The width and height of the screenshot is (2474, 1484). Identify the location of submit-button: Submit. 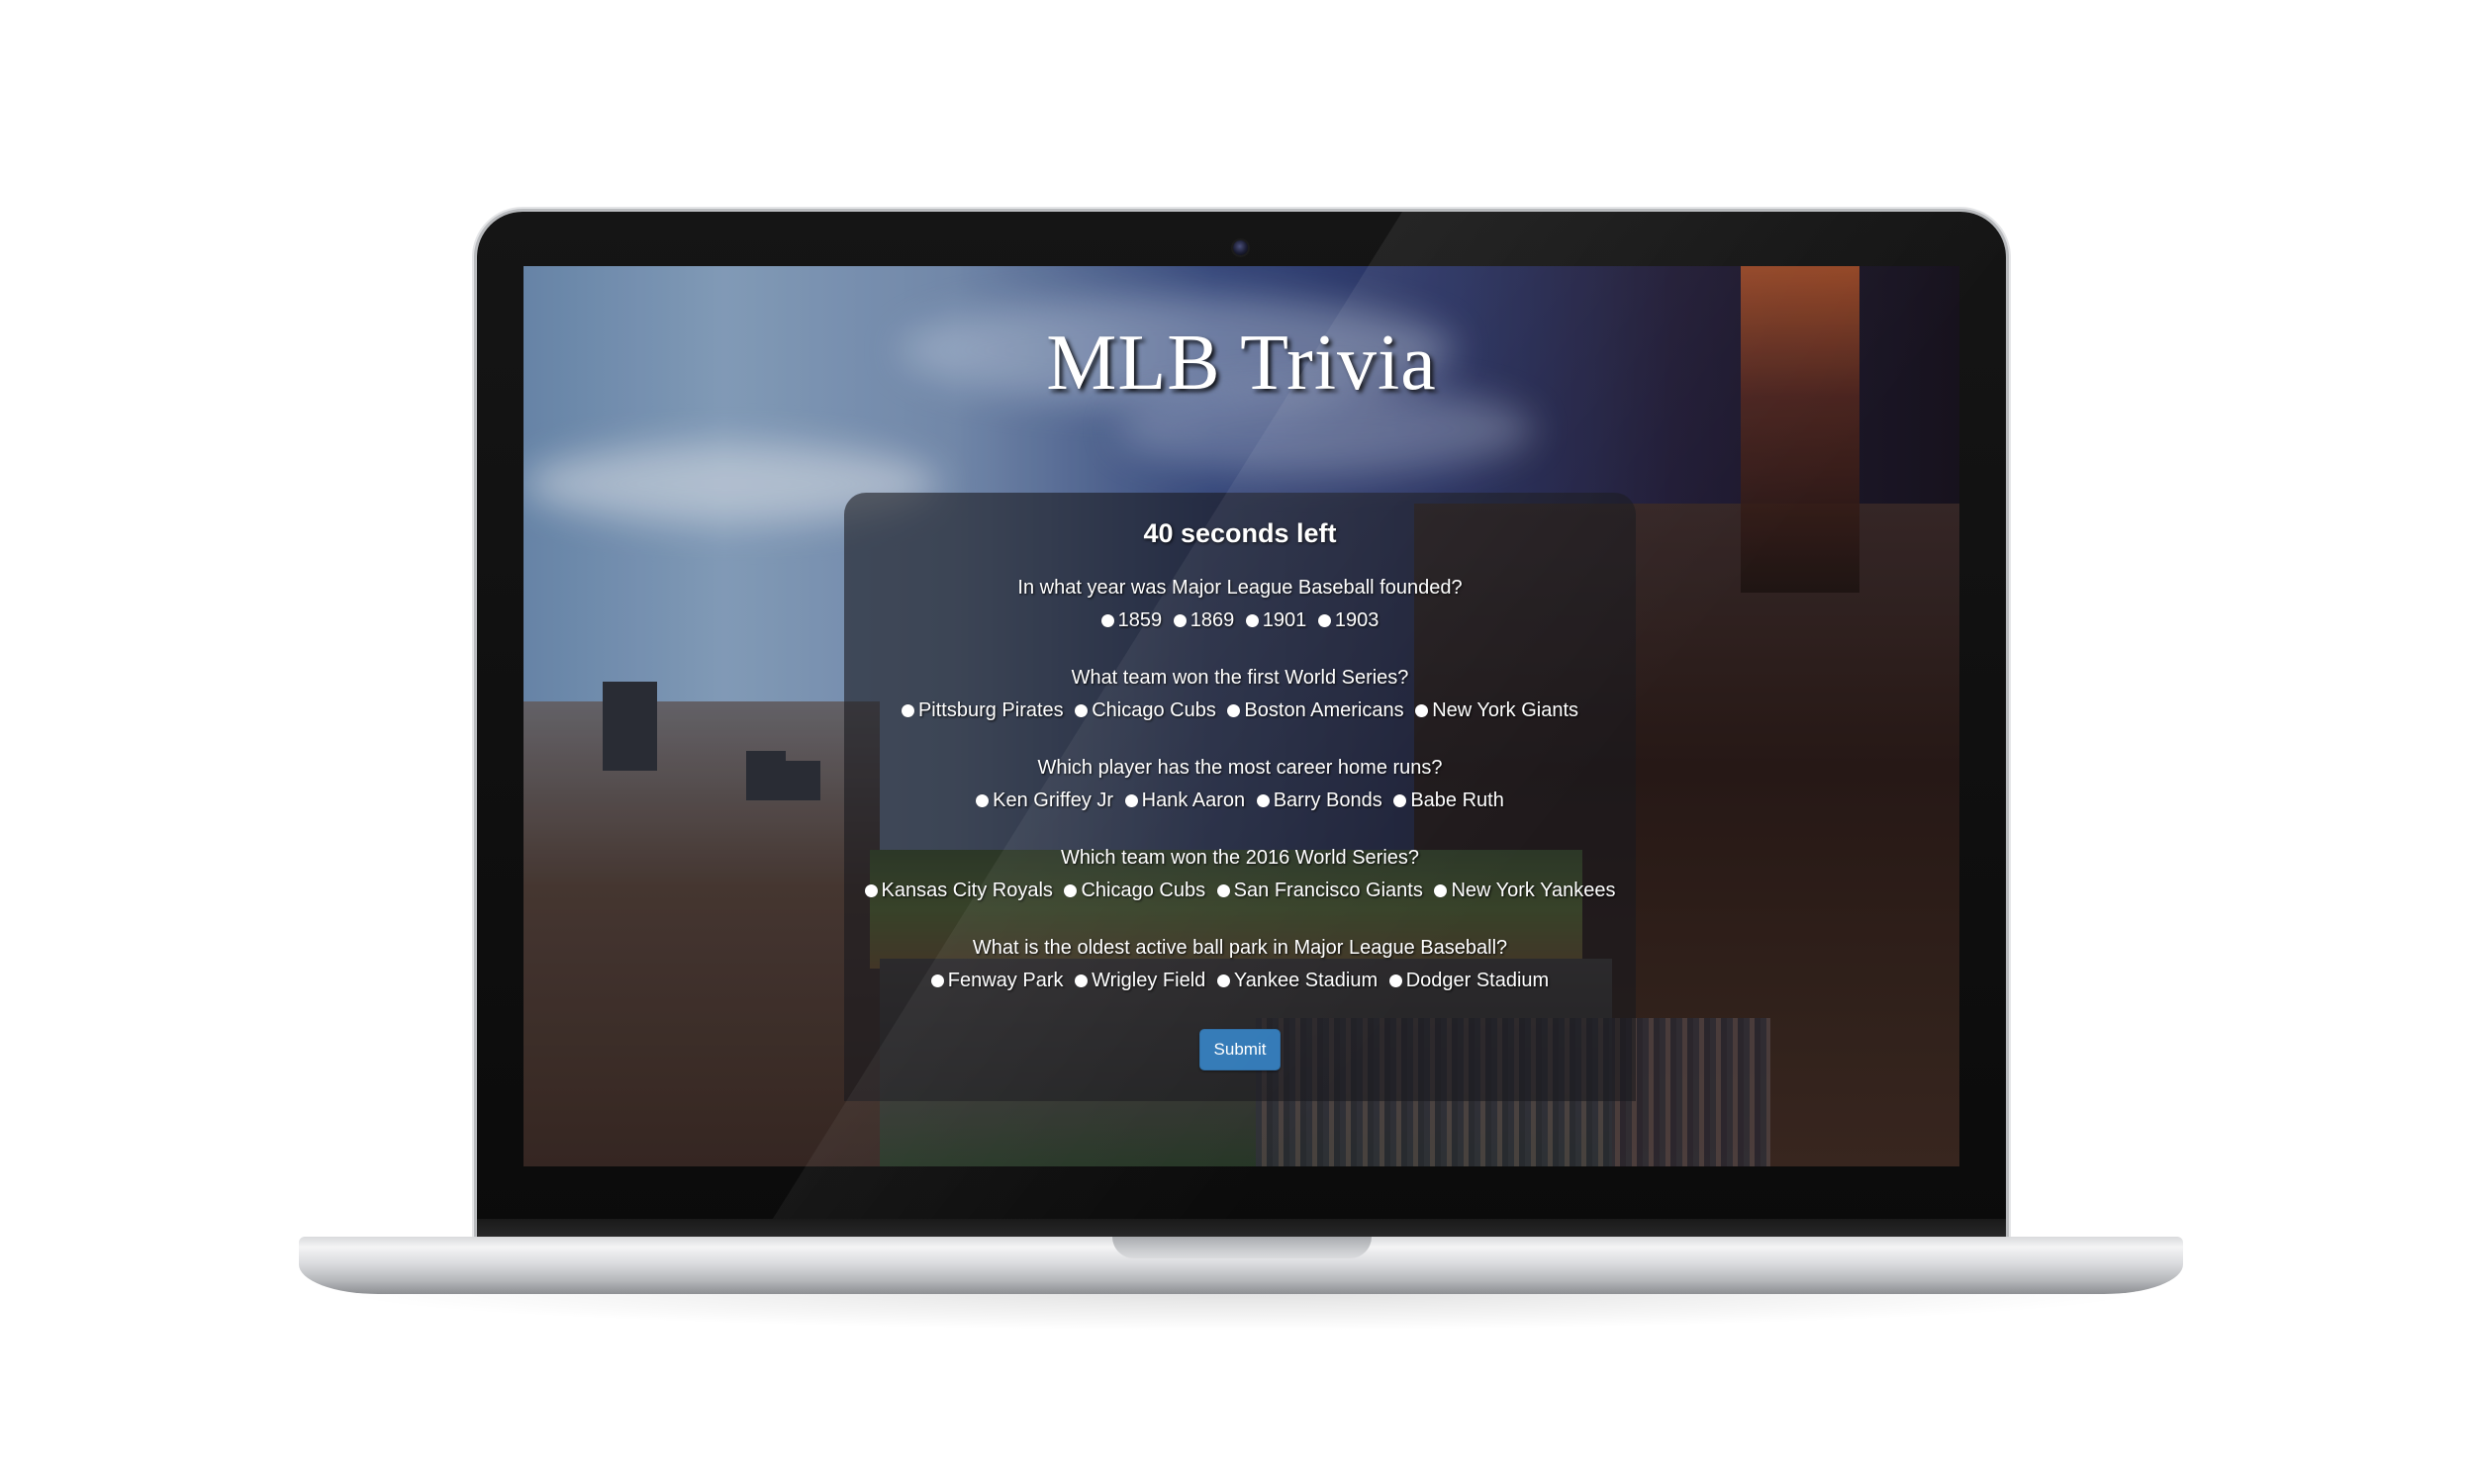
(1240, 1049).